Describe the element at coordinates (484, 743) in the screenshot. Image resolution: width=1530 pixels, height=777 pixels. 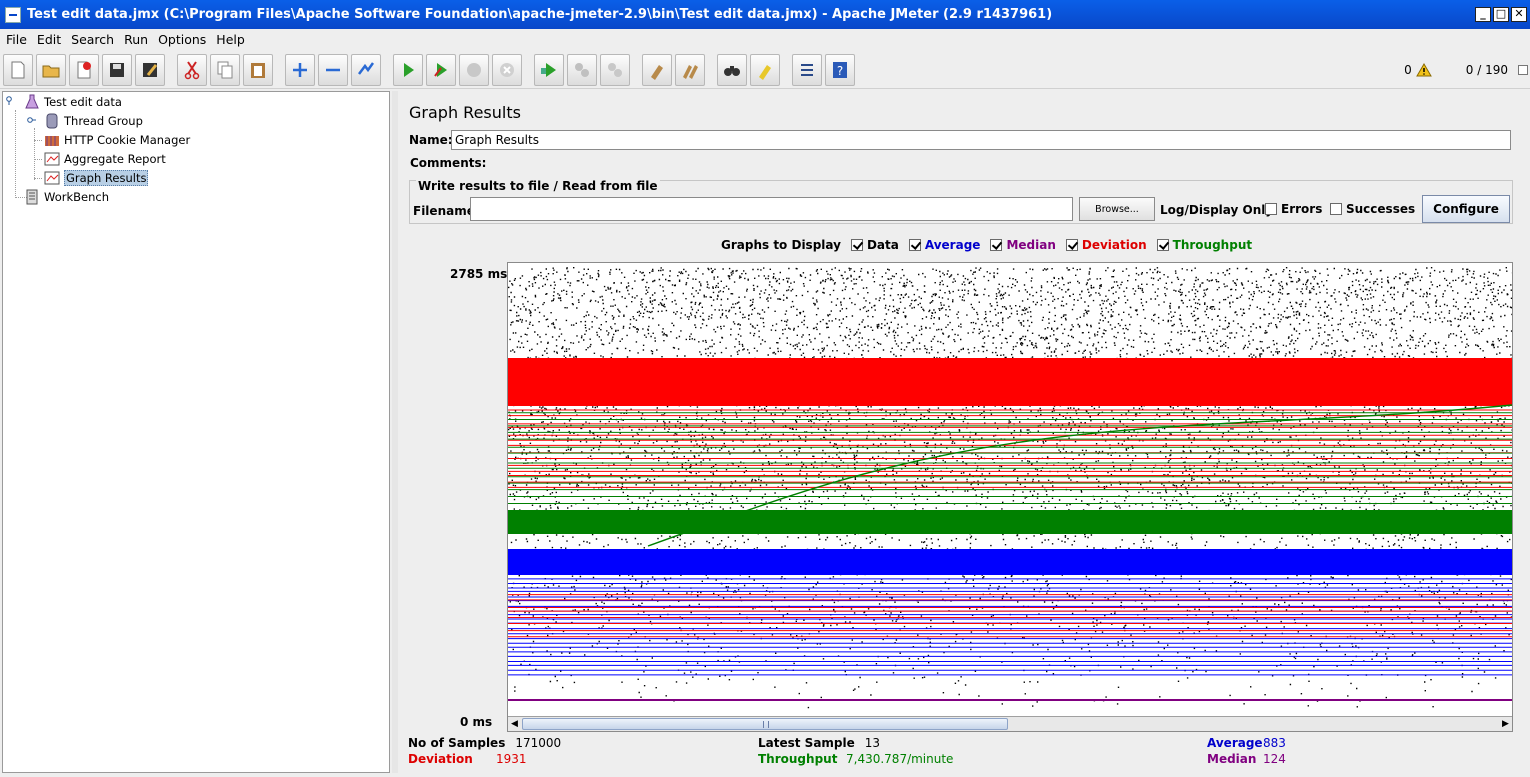
I see `samples-stat: No of Samples 171000` at that location.